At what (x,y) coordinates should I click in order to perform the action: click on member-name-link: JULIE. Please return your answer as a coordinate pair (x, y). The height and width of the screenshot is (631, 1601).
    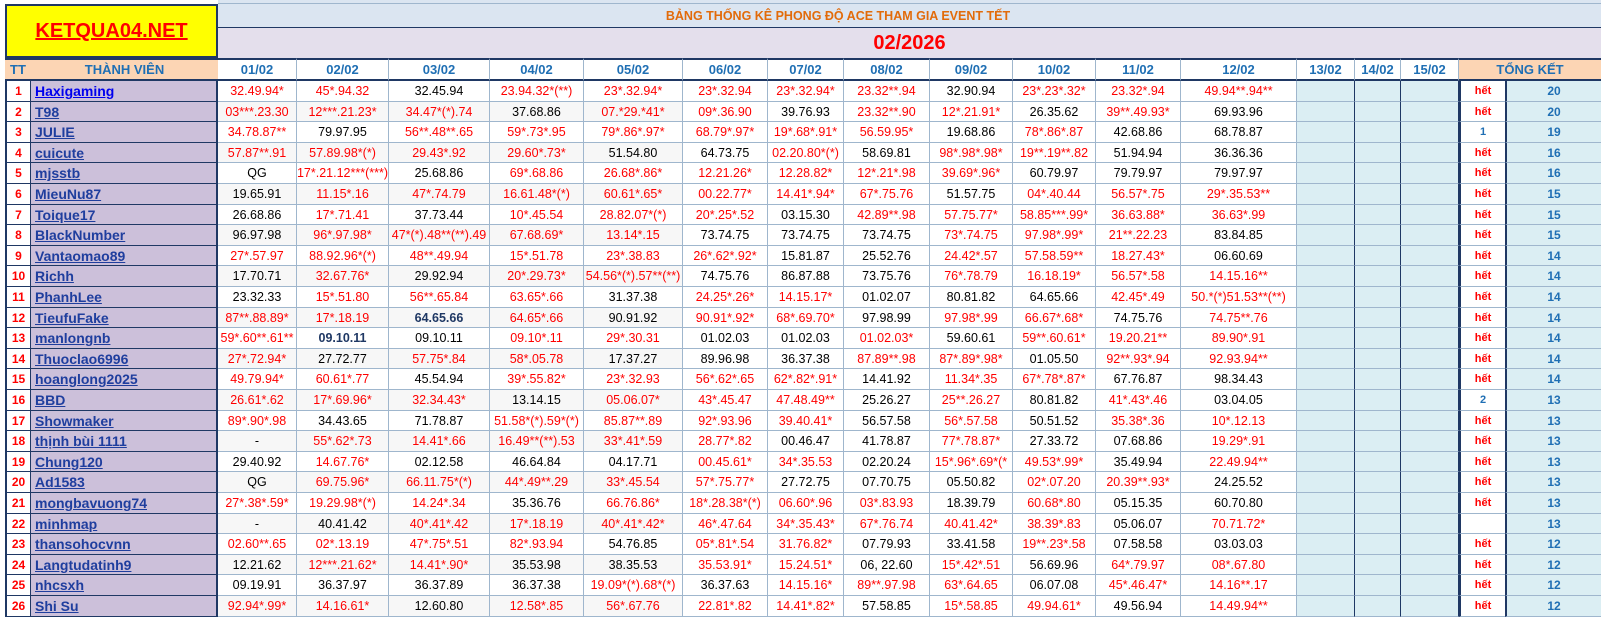
    Looking at the image, I should click on (124, 132).